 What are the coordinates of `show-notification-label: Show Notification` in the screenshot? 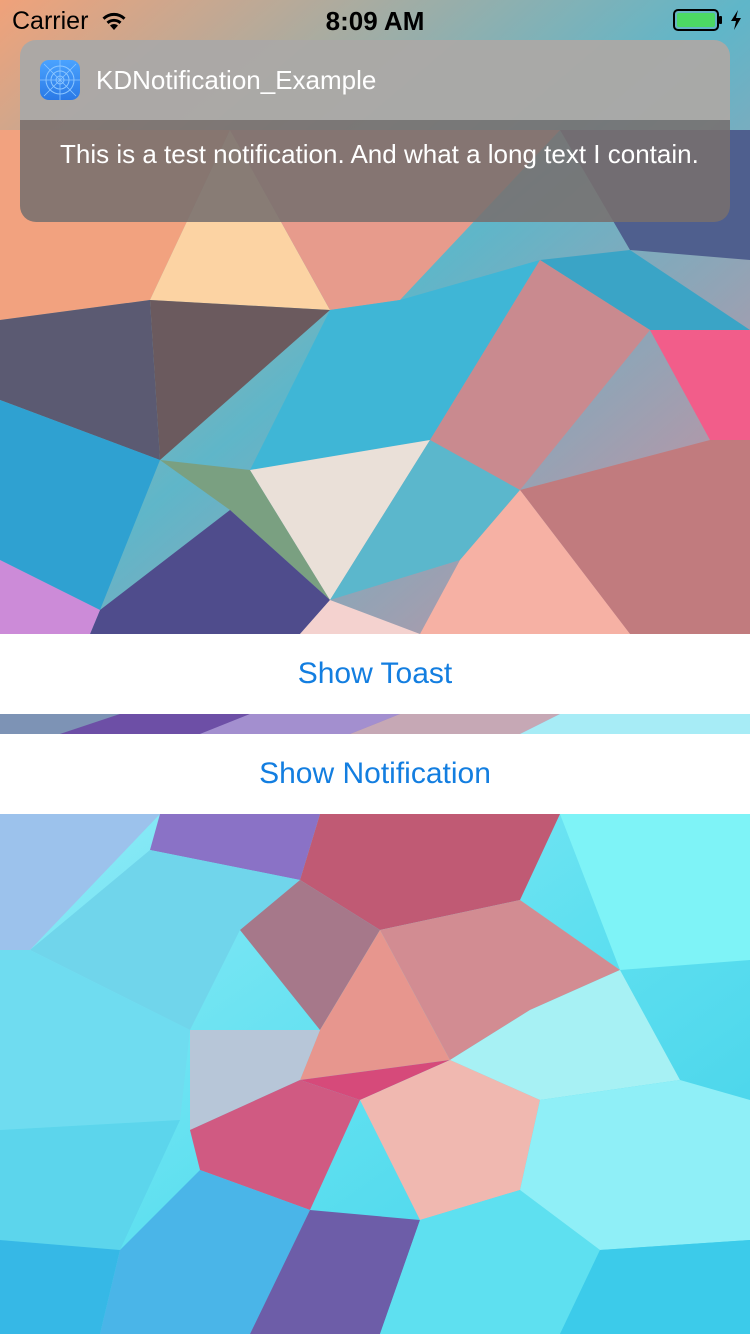 It's located at (375, 773).